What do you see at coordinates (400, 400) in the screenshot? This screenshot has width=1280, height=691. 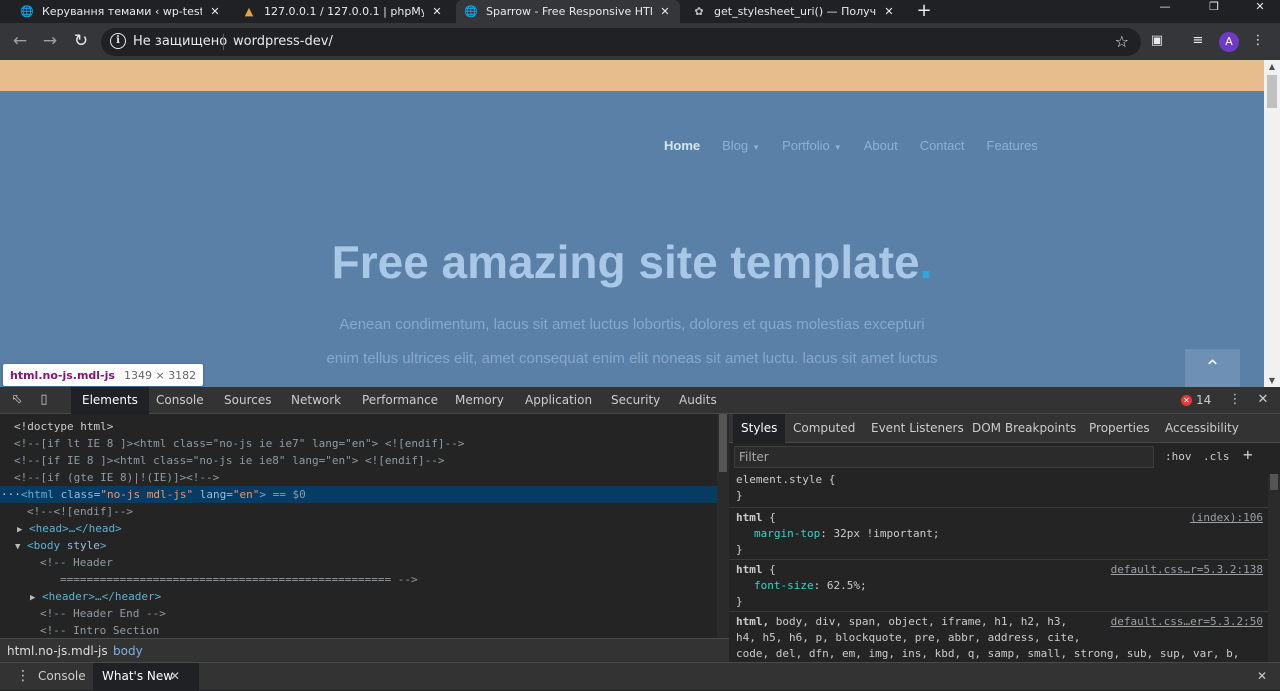 I see `tab-performance: Performance` at bounding box center [400, 400].